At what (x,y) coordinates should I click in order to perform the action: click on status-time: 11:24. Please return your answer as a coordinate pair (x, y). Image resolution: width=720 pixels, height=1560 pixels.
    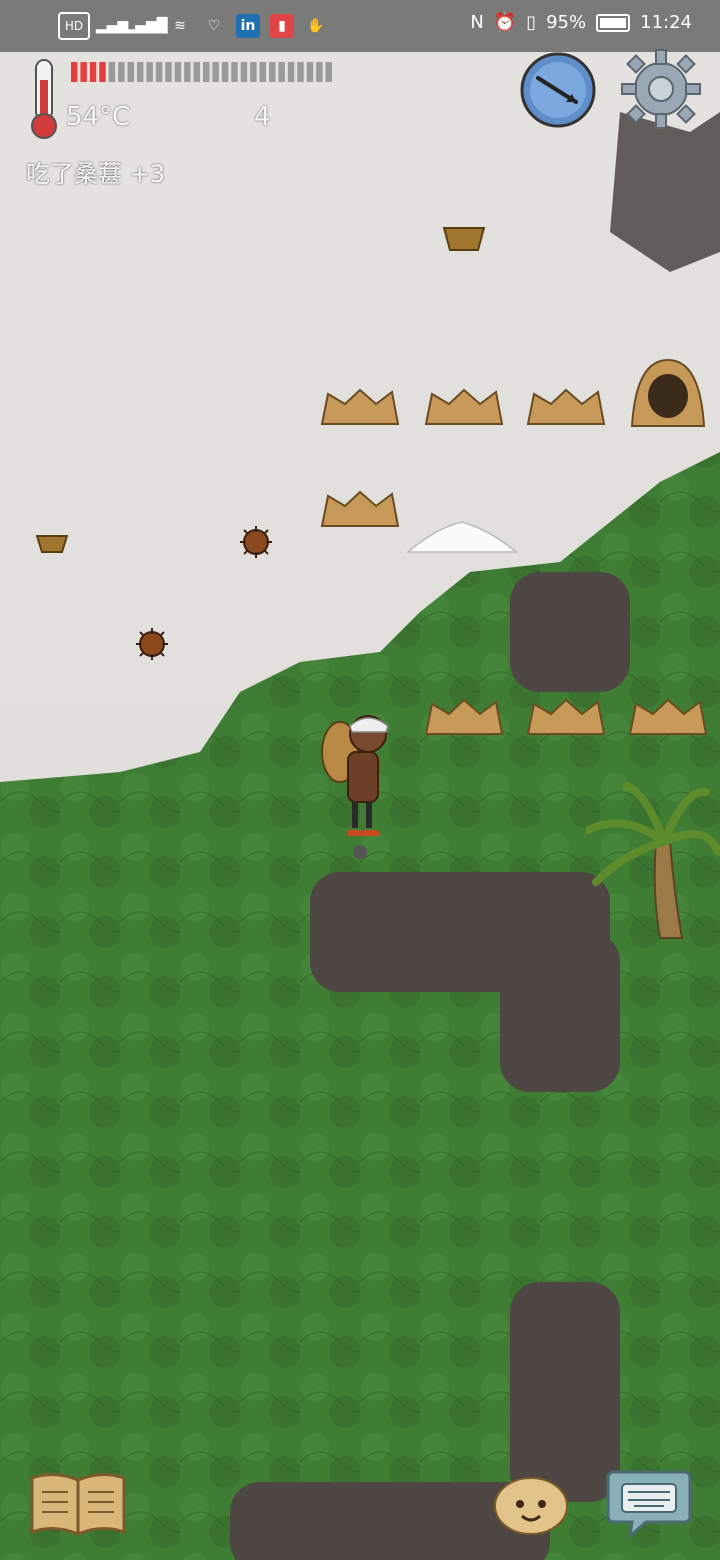
    Looking at the image, I should click on (666, 22).